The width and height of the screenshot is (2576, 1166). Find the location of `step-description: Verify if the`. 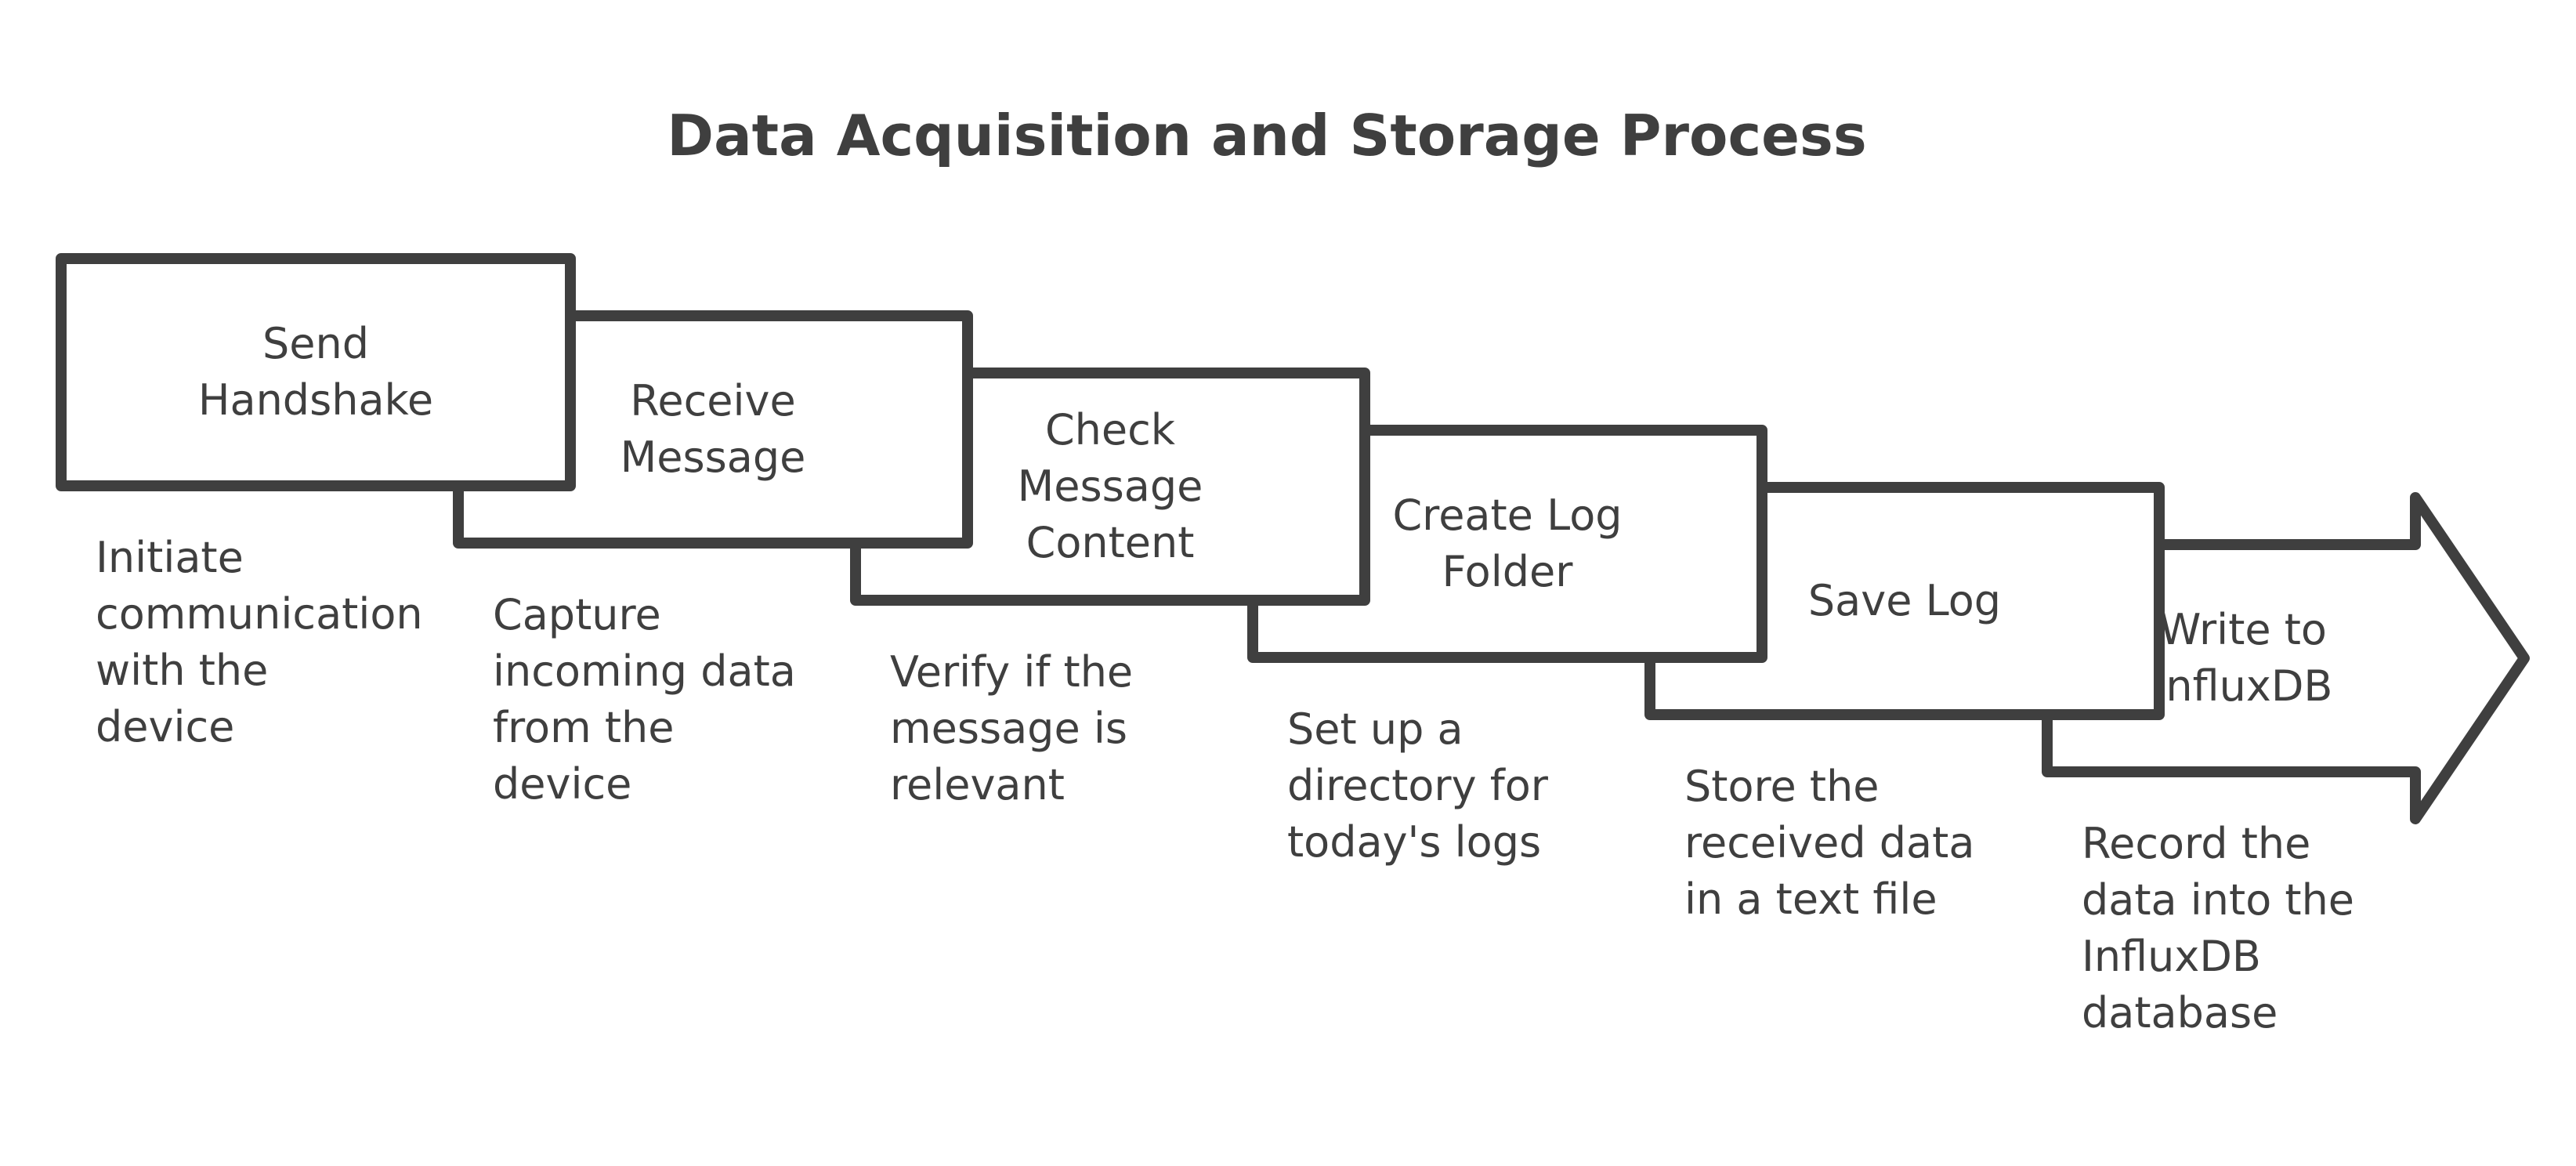

step-description: Verify if the is located at coordinates (1012, 672).